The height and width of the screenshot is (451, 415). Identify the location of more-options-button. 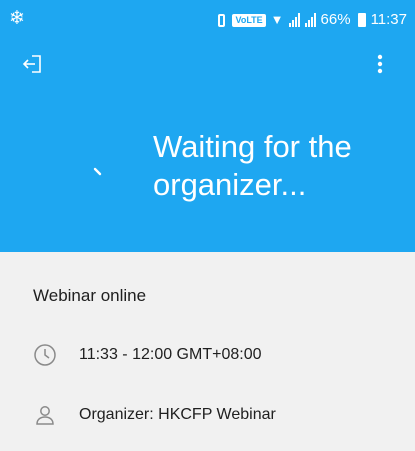
(380, 64).